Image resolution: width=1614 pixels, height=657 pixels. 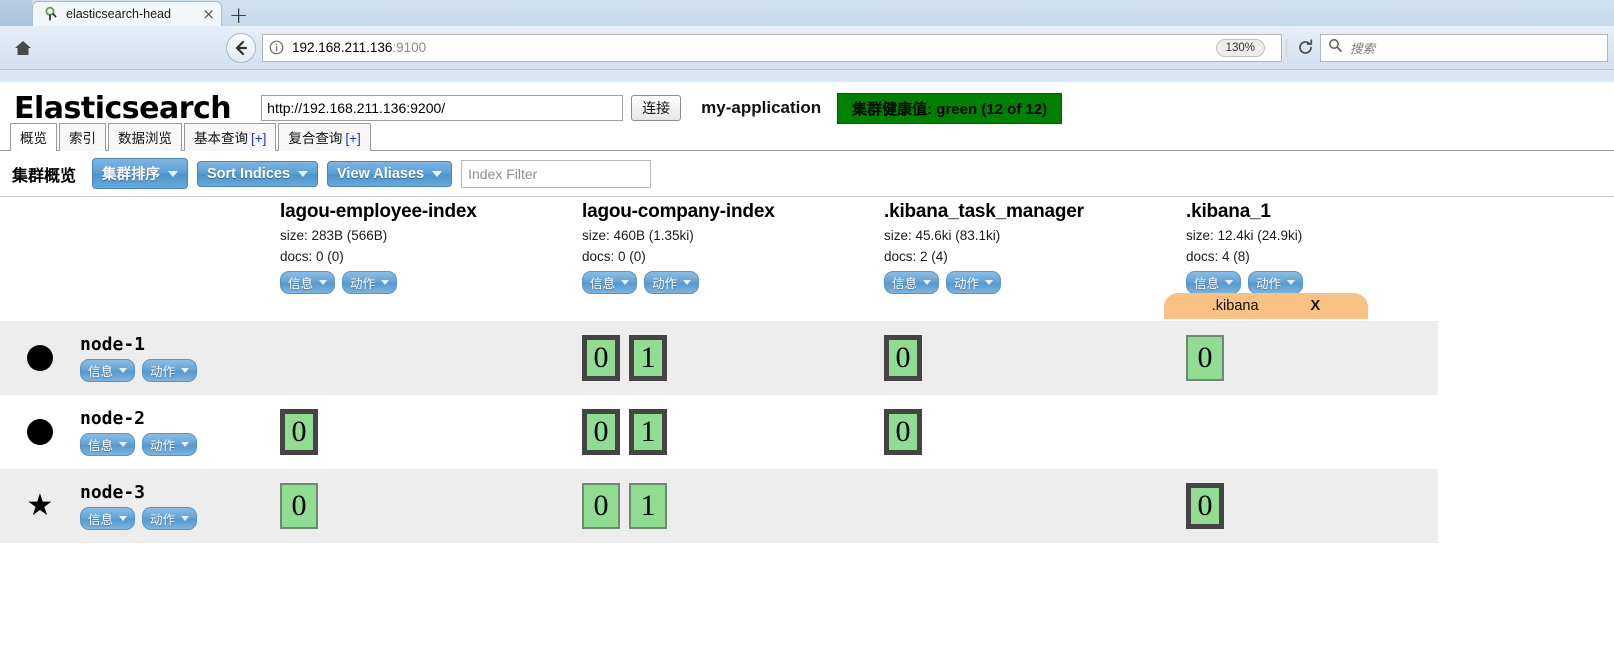 I want to click on alias-row: .kibana X, so click(x=719, y=307).